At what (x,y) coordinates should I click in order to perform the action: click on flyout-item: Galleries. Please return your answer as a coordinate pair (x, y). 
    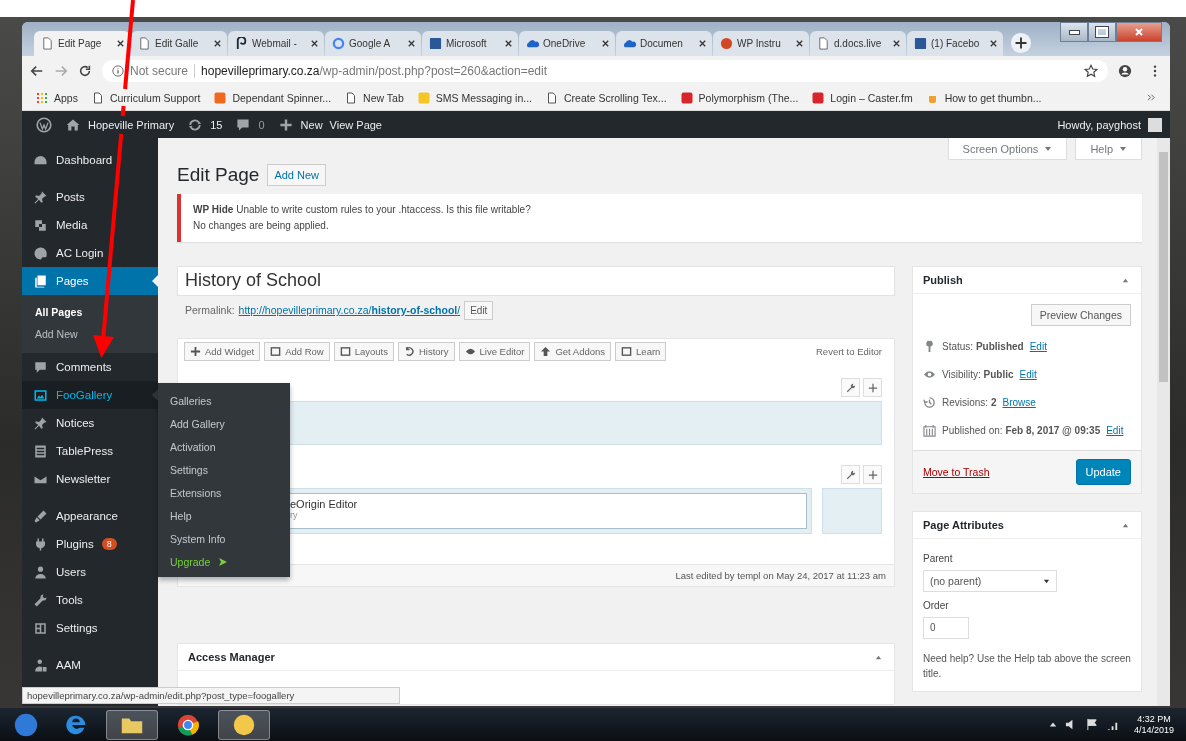
    Looking at the image, I should click on (224, 400).